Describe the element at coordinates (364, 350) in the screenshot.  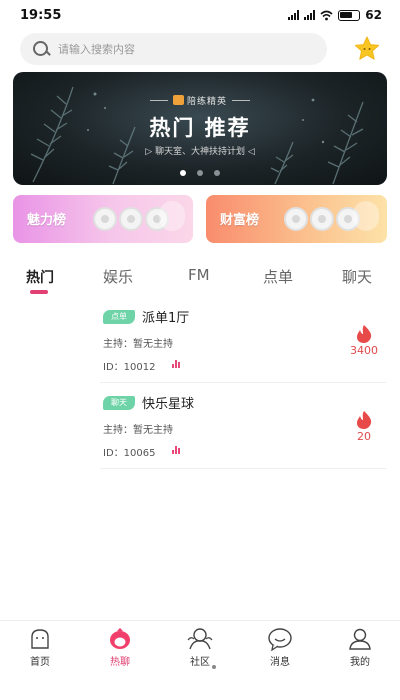
I see `heat-value: 3400` at that location.